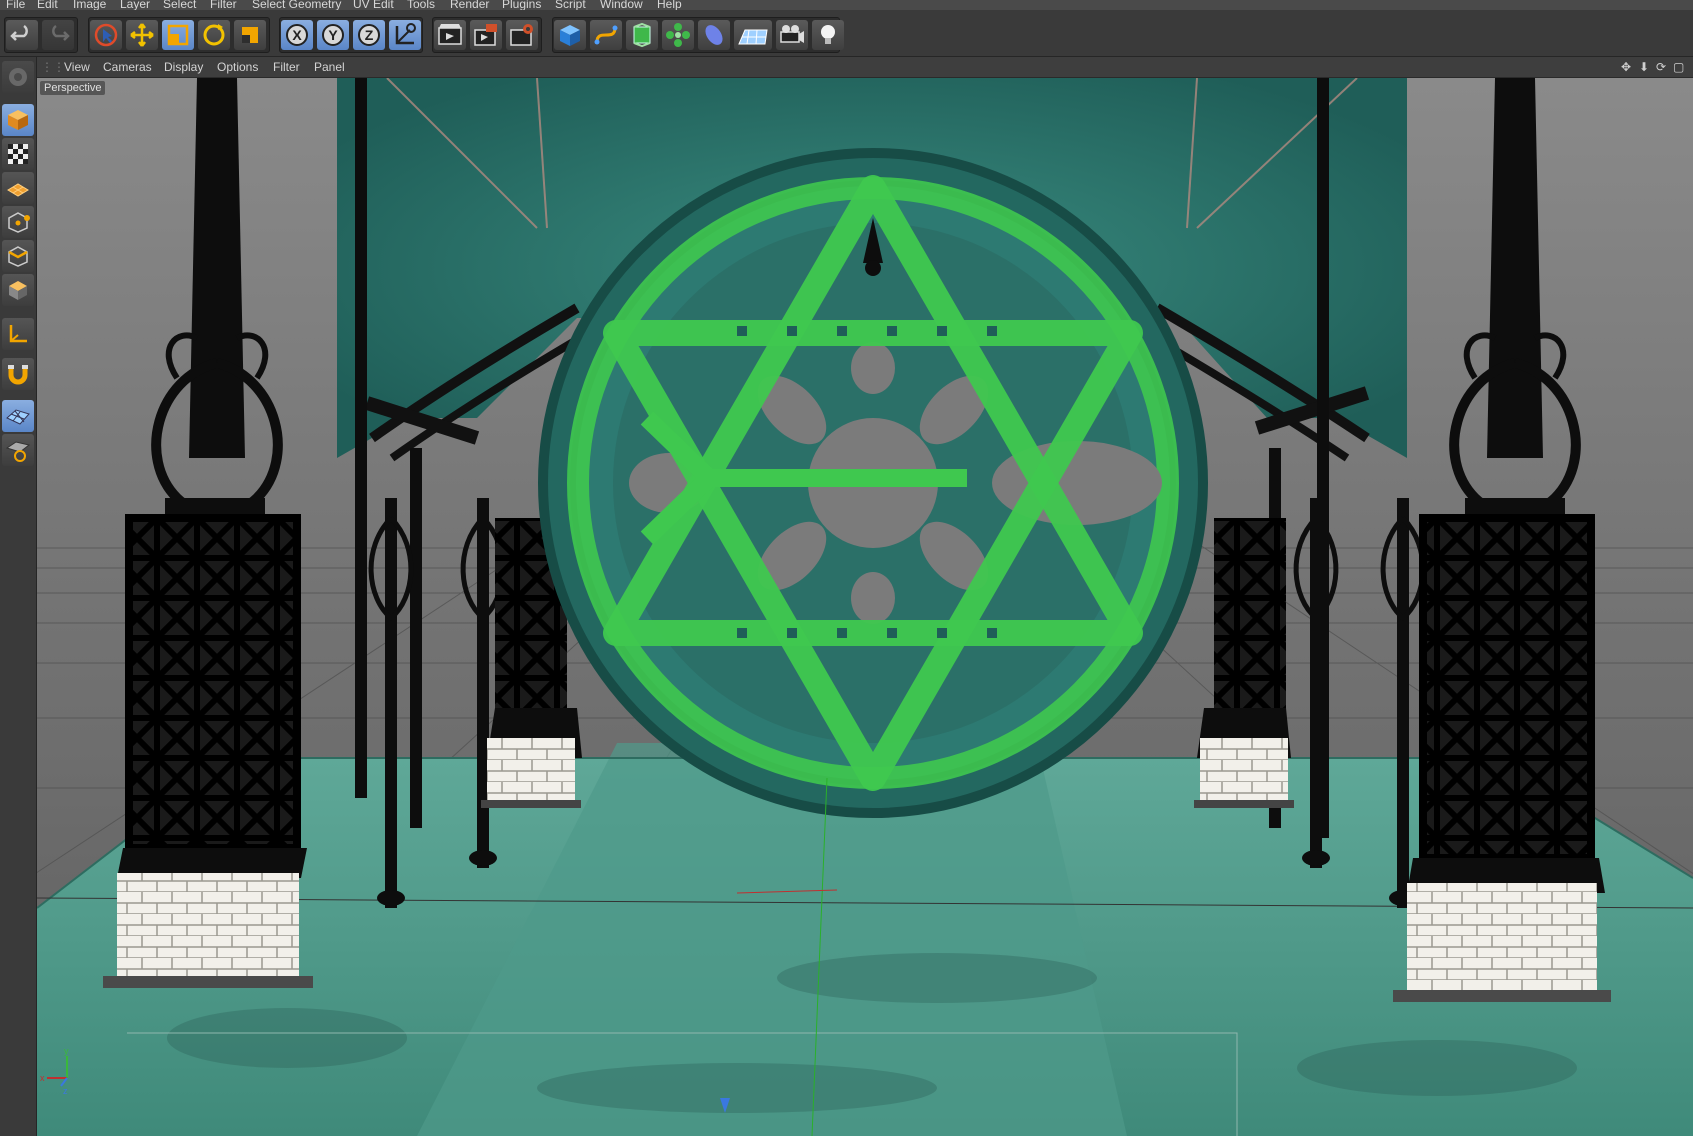 The image size is (1693, 1136). Describe the element at coordinates (19, 32) in the screenshot. I see `undo-icon` at that location.